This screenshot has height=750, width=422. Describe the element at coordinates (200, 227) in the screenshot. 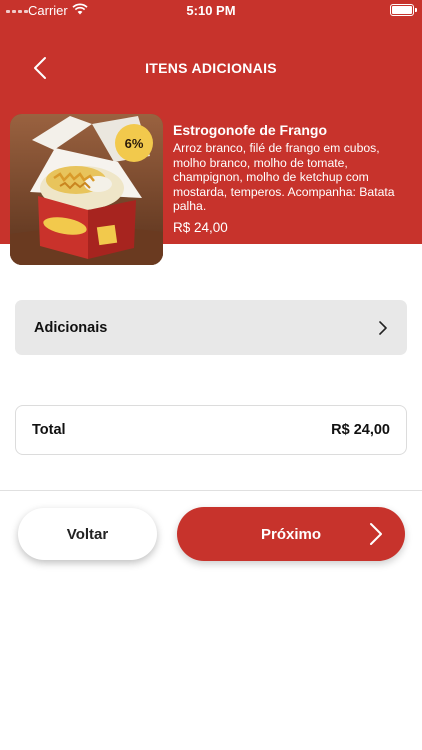

I see `product-price: R$ 24,00` at that location.